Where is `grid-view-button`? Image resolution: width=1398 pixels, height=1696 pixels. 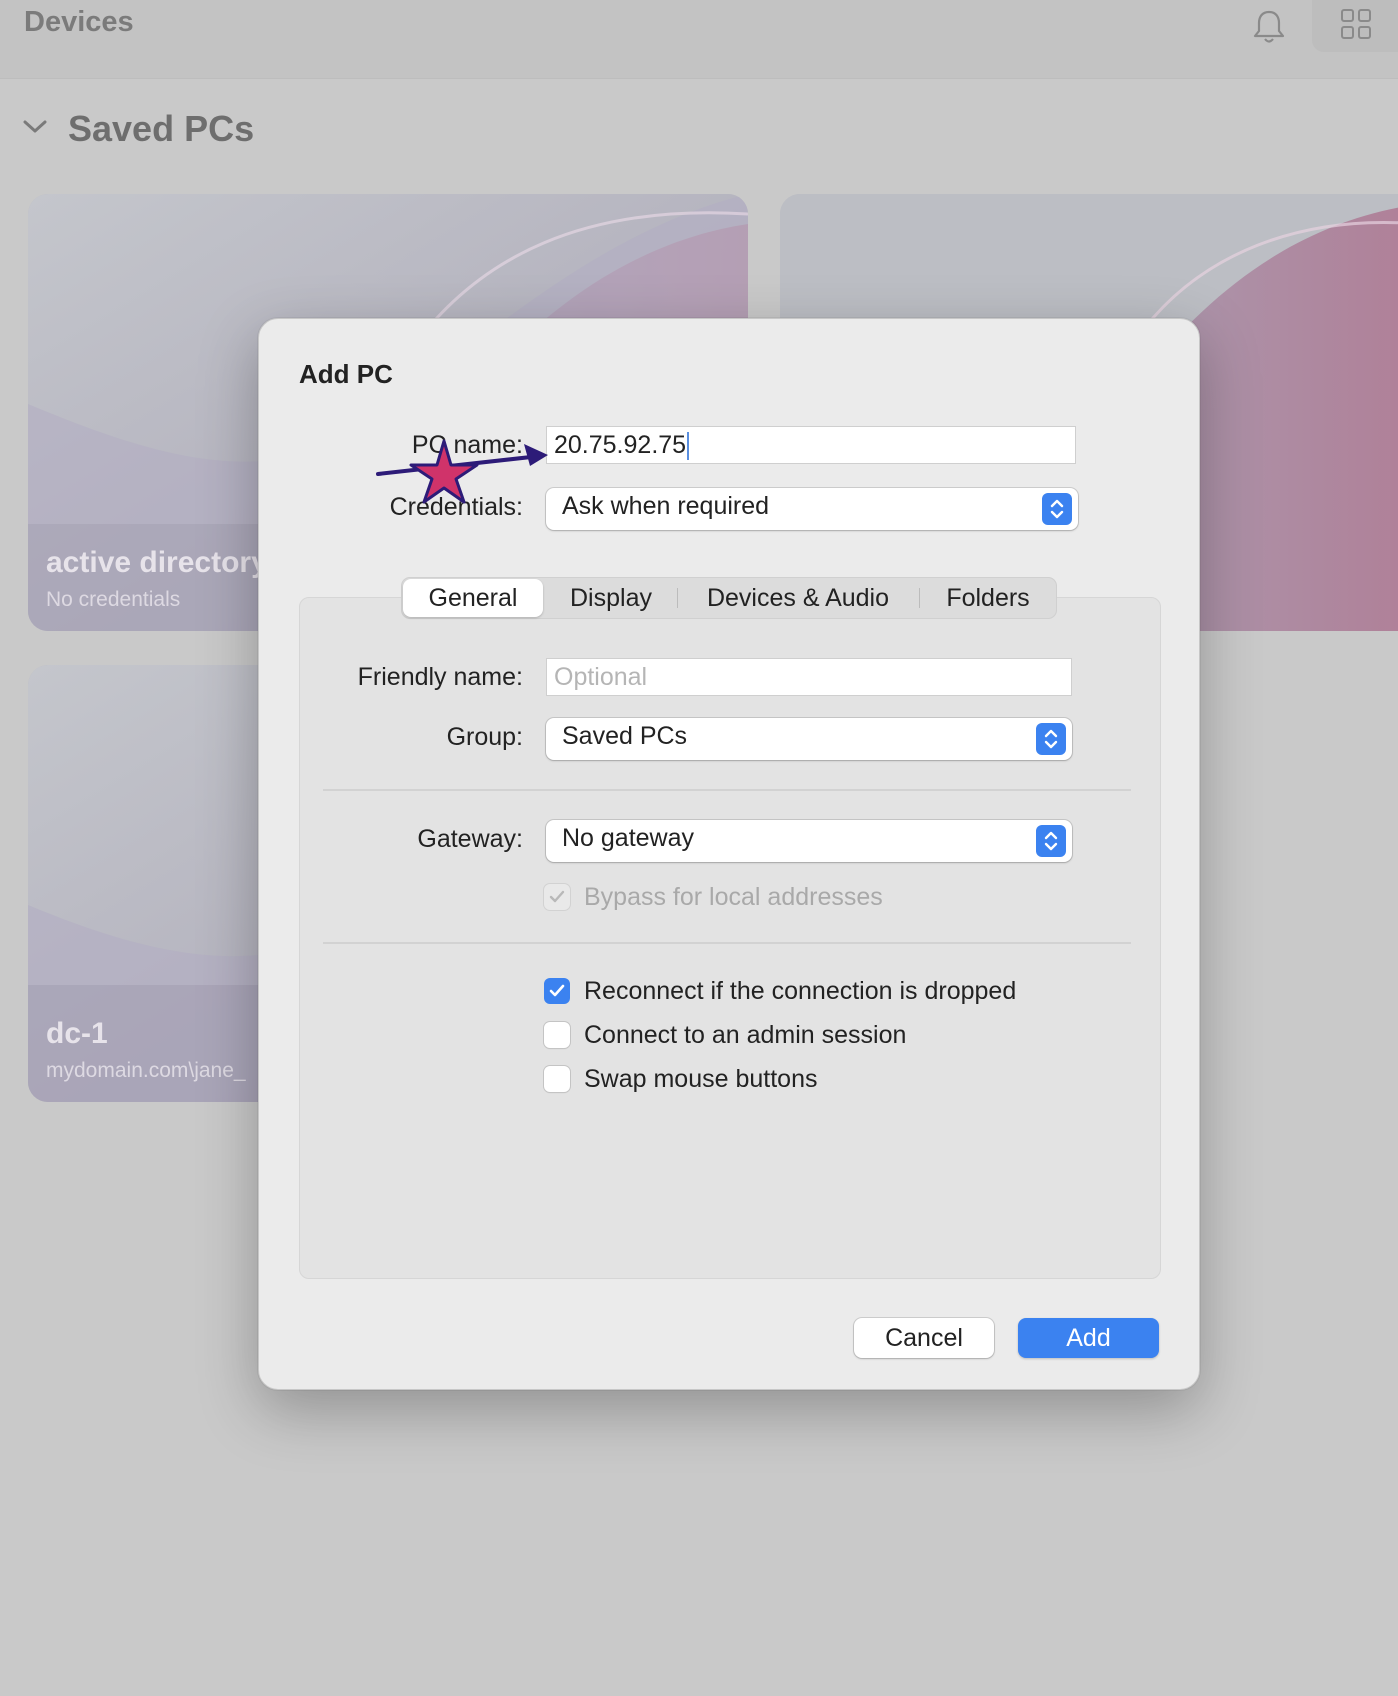 grid-view-button is located at coordinates (1355, 26).